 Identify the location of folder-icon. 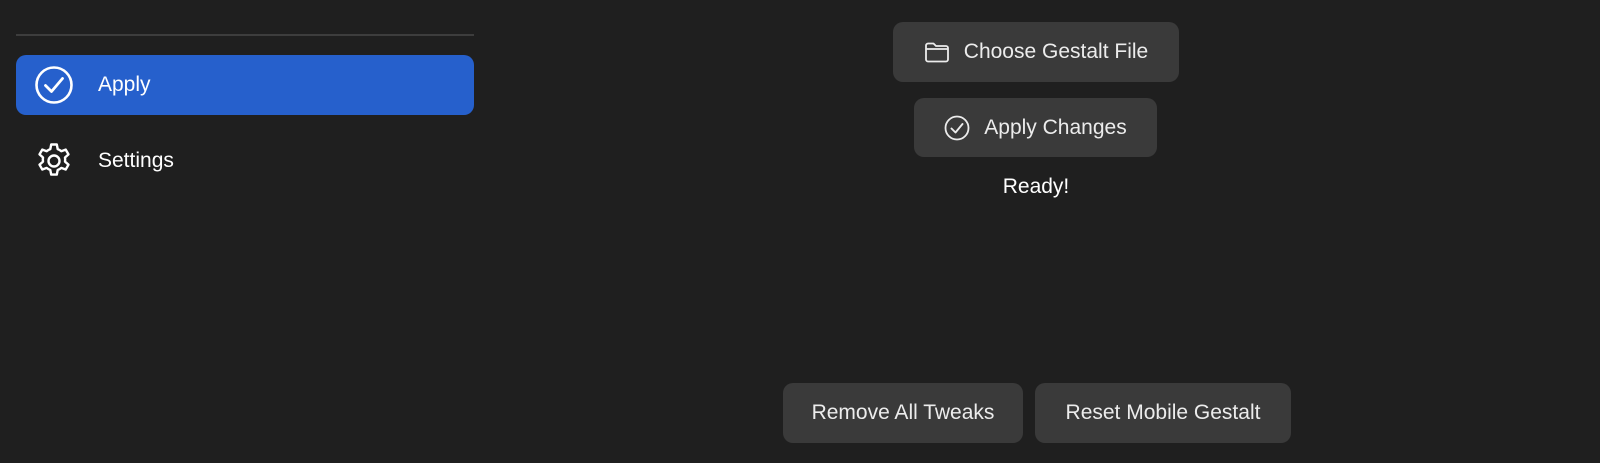
(937, 52).